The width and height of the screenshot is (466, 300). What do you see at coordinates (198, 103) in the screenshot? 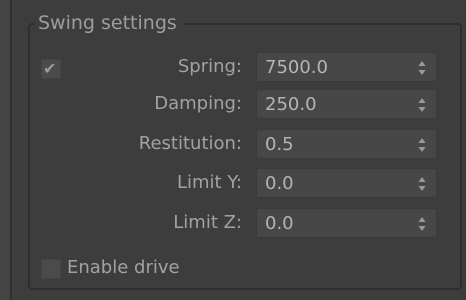
I see `damping-label: Damping:` at bounding box center [198, 103].